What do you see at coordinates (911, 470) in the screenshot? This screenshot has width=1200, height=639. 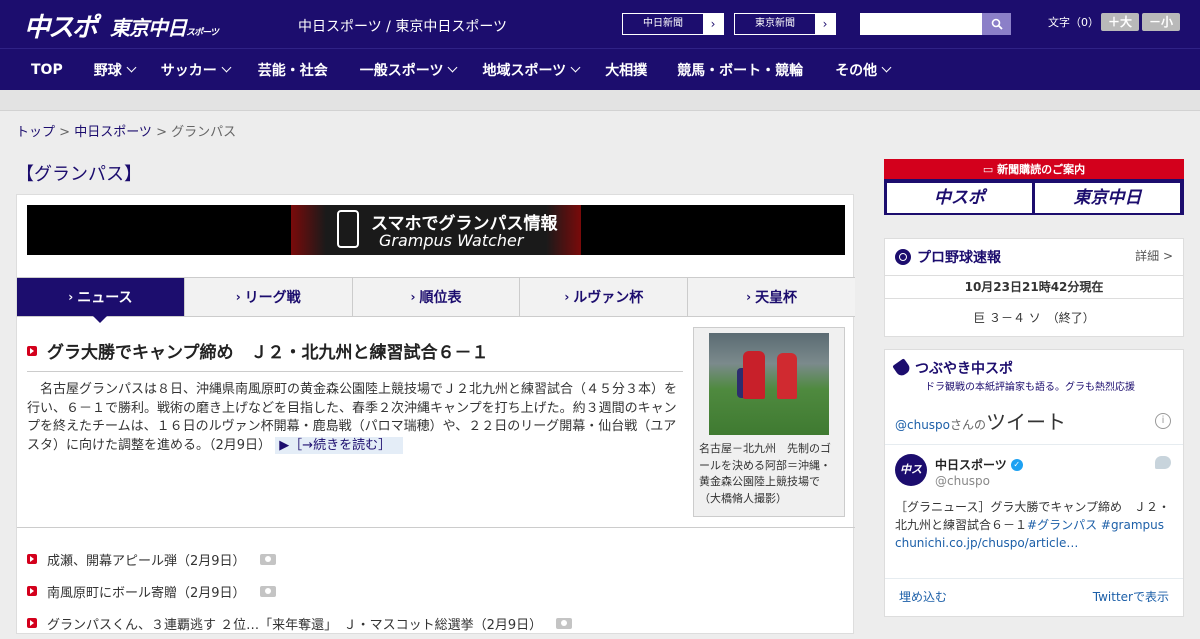 I see `avatar: 中ス` at bounding box center [911, 470].